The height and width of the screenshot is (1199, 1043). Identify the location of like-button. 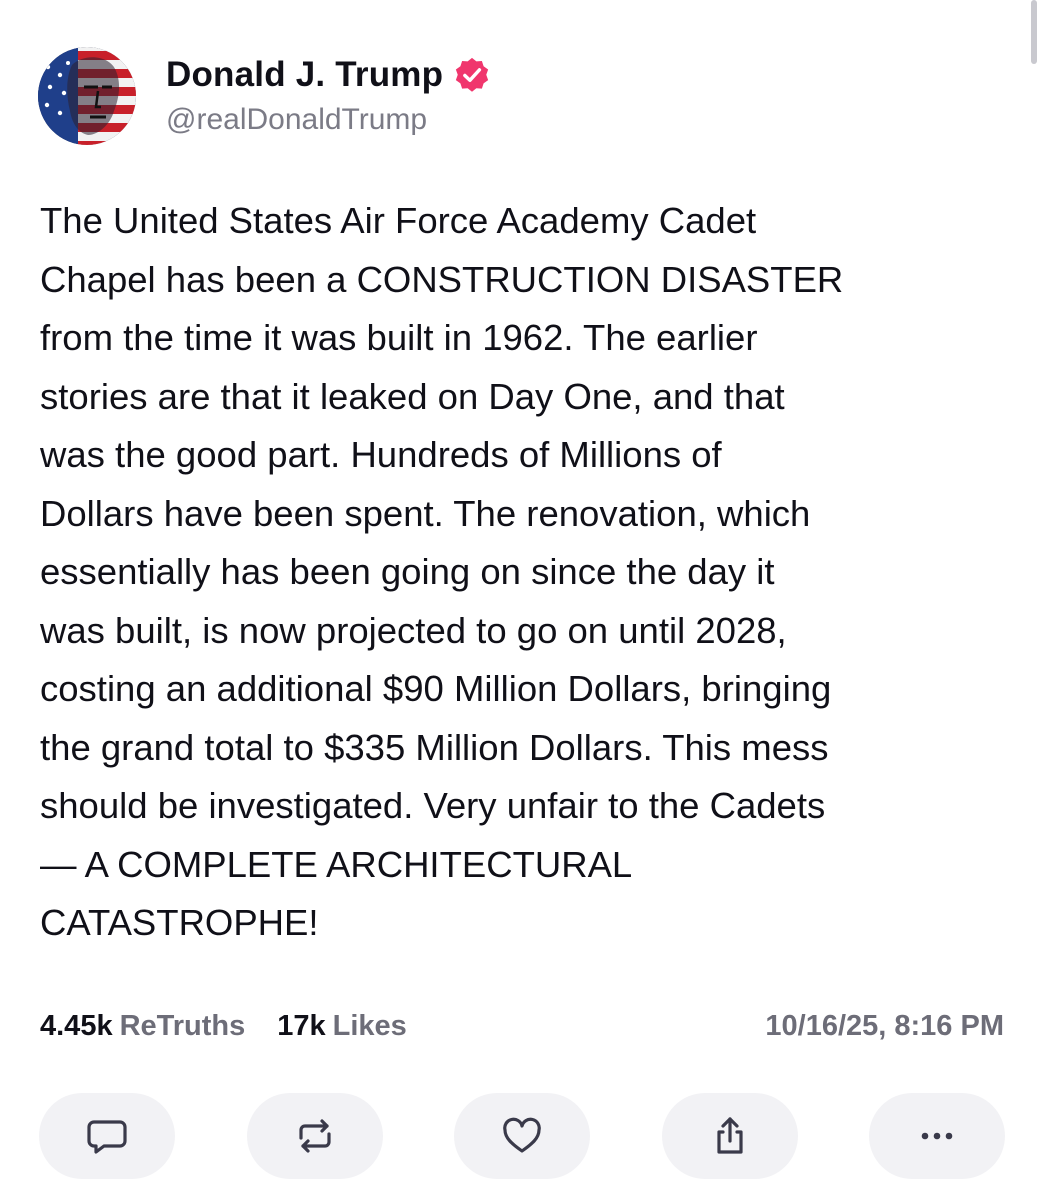
(522, 1136).